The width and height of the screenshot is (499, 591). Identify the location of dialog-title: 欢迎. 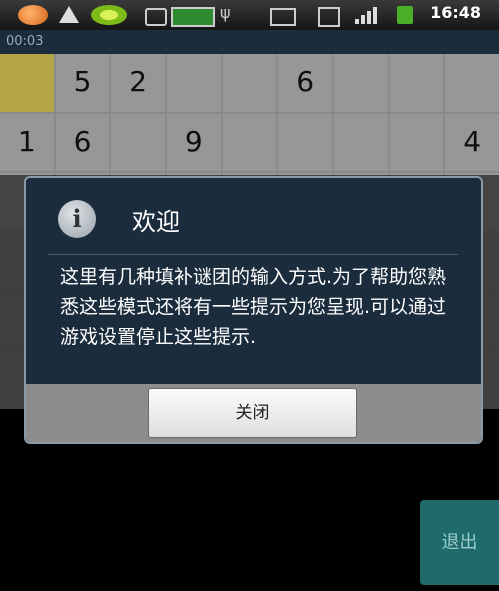
(156, 222).